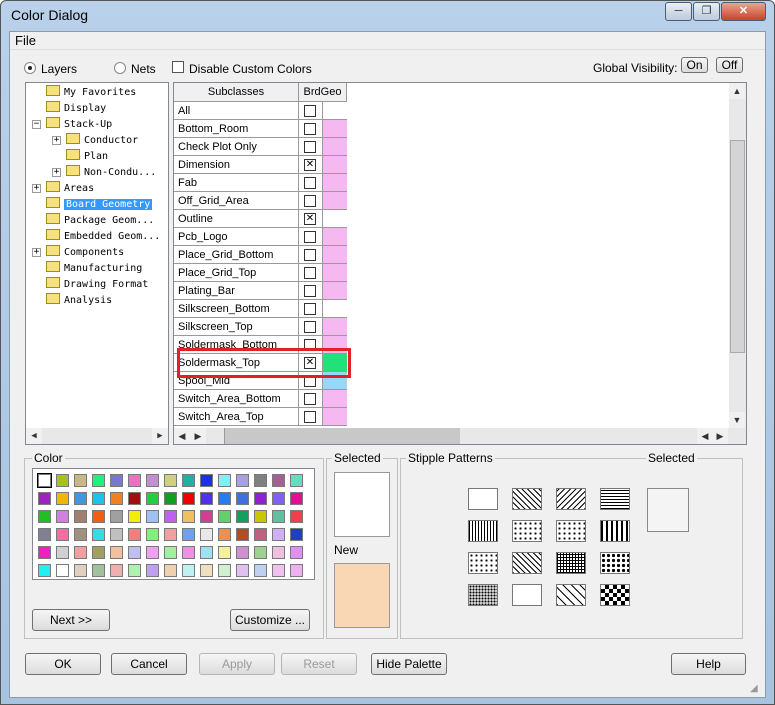  I want to click on tree-expander-icon: −, so click(36, 124).